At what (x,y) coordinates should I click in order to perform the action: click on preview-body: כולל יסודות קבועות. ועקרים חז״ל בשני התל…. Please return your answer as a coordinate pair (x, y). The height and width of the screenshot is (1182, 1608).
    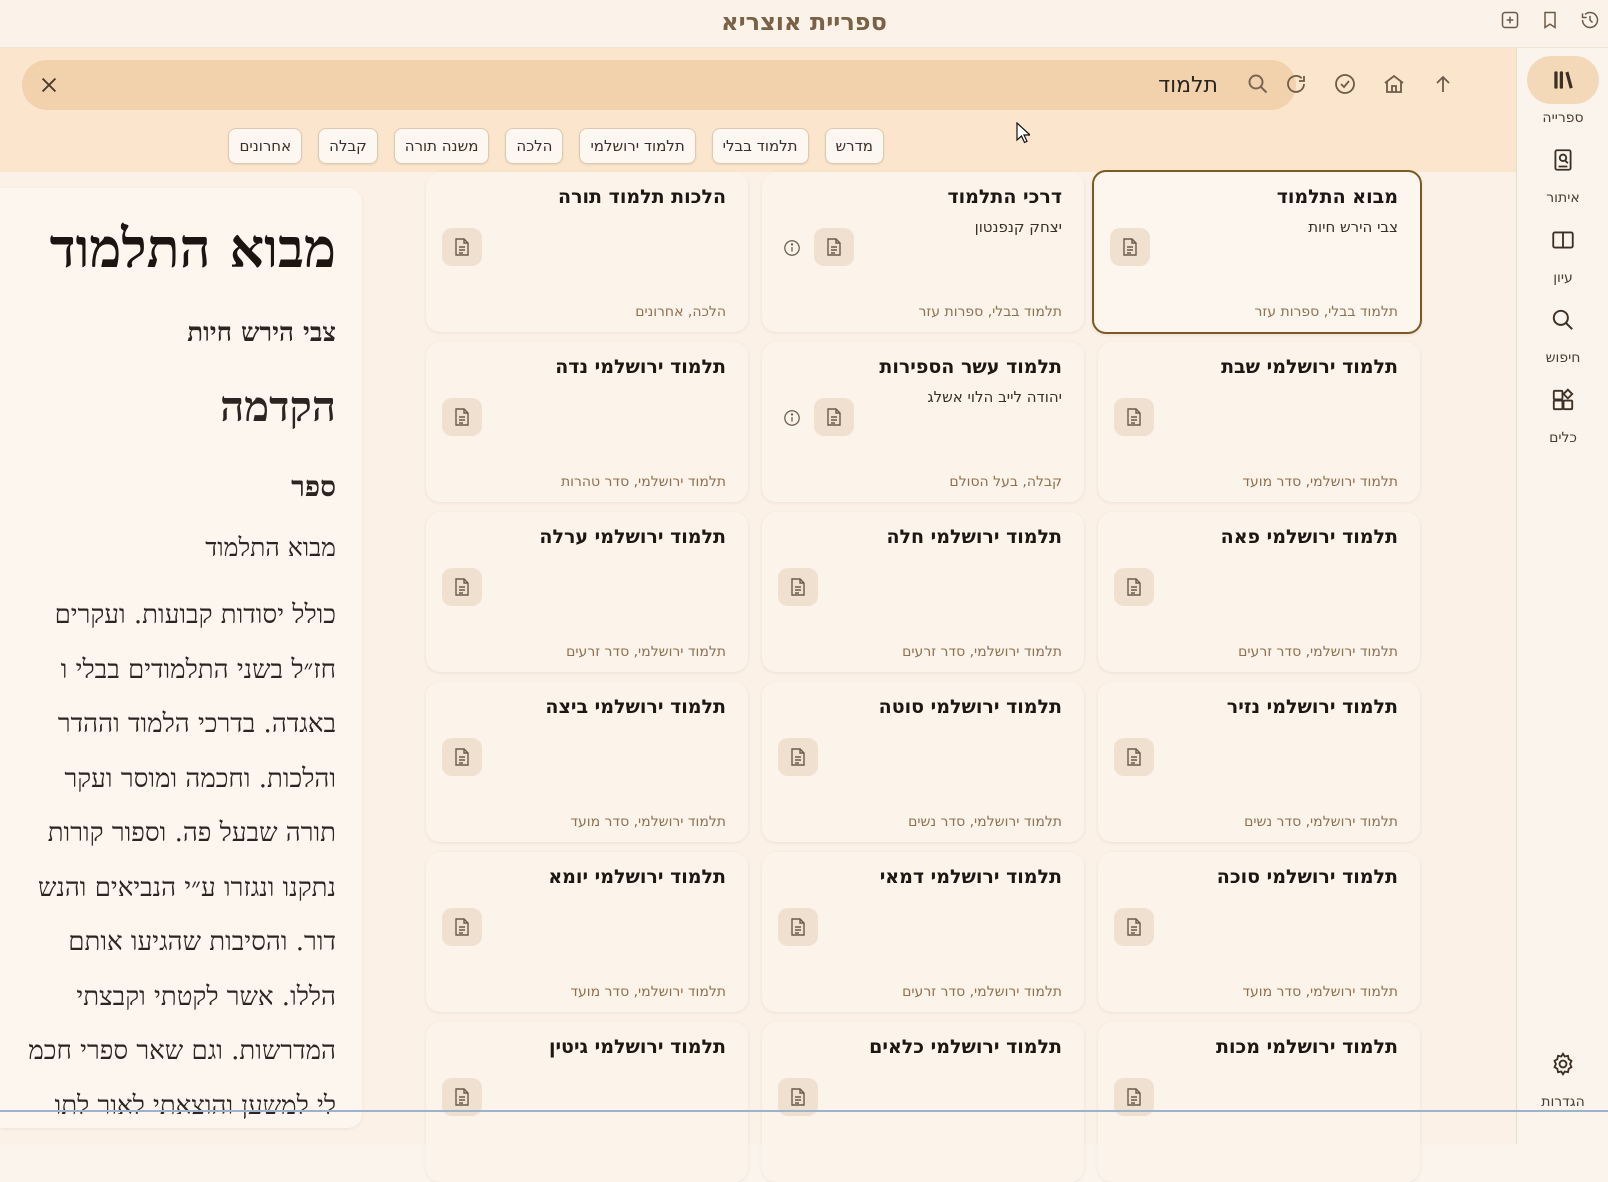
    Looking at the image, I should click on (168, 858).